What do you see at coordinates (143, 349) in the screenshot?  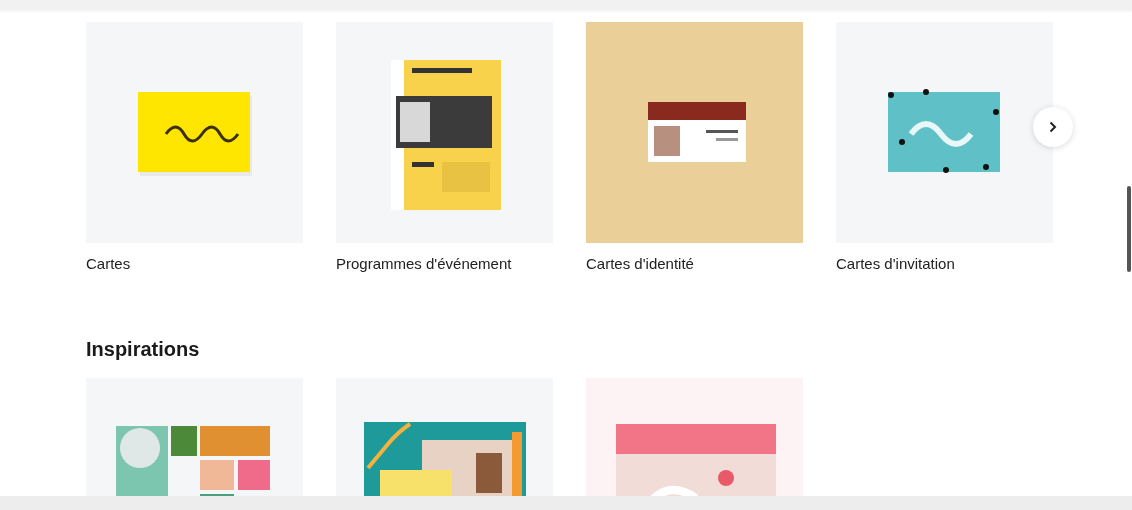 I see `section-heading: Inspirations` at bounding box center [143, 349].